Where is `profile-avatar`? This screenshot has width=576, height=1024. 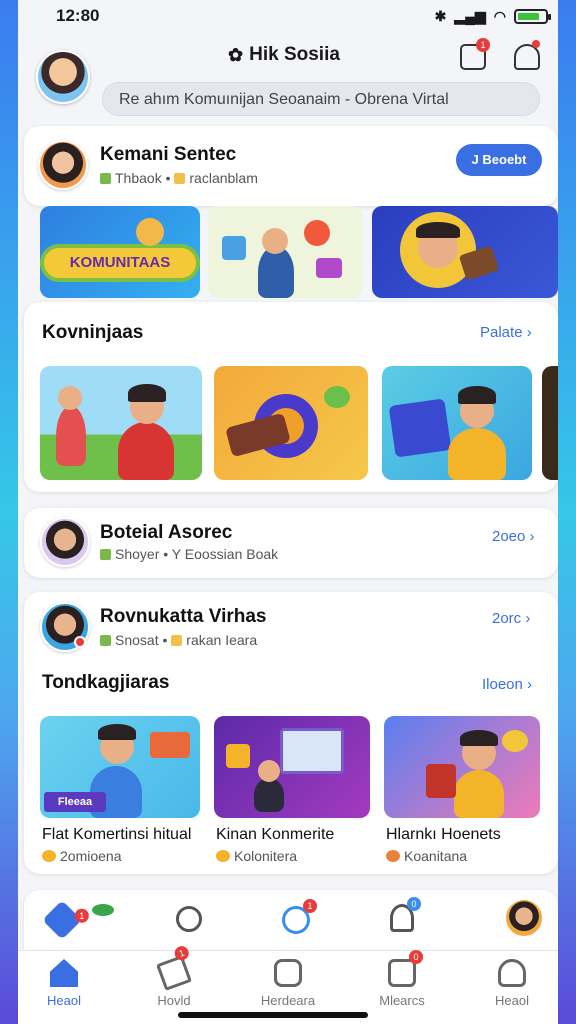
profile-avatar is located at coordinates (63, 165).